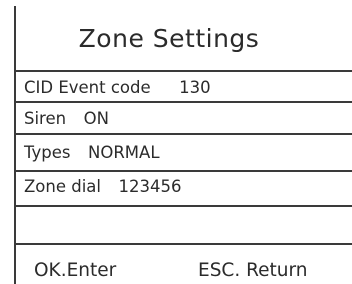 The height and width of the screenshot is (284, 352). What do you see at coordinates (45, 118) in the screenshot?
I see `siren-label: Siren` at bounding box center [45, 118].